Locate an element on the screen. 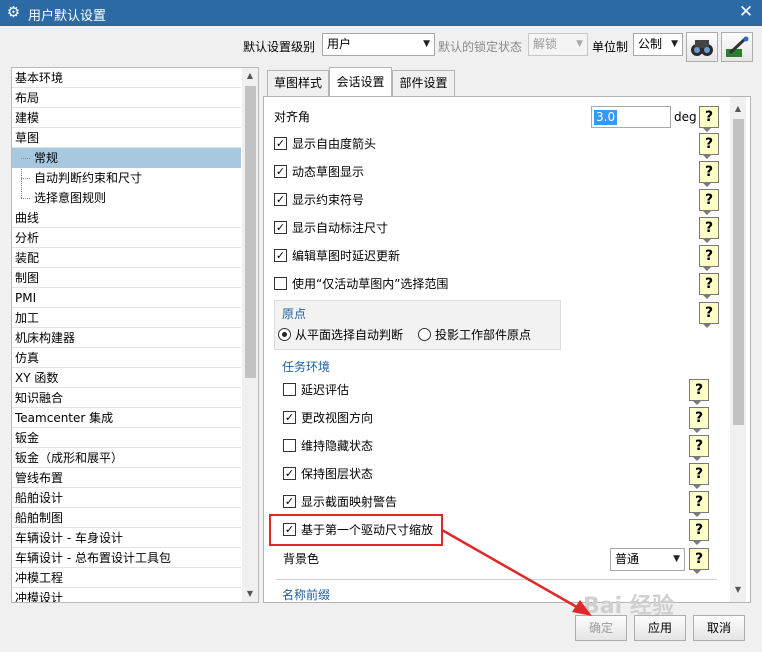 This screenshot has height=652, width=762. checkbox-option: ✓ 更改视图方向 is located at coordinates (328, 418).